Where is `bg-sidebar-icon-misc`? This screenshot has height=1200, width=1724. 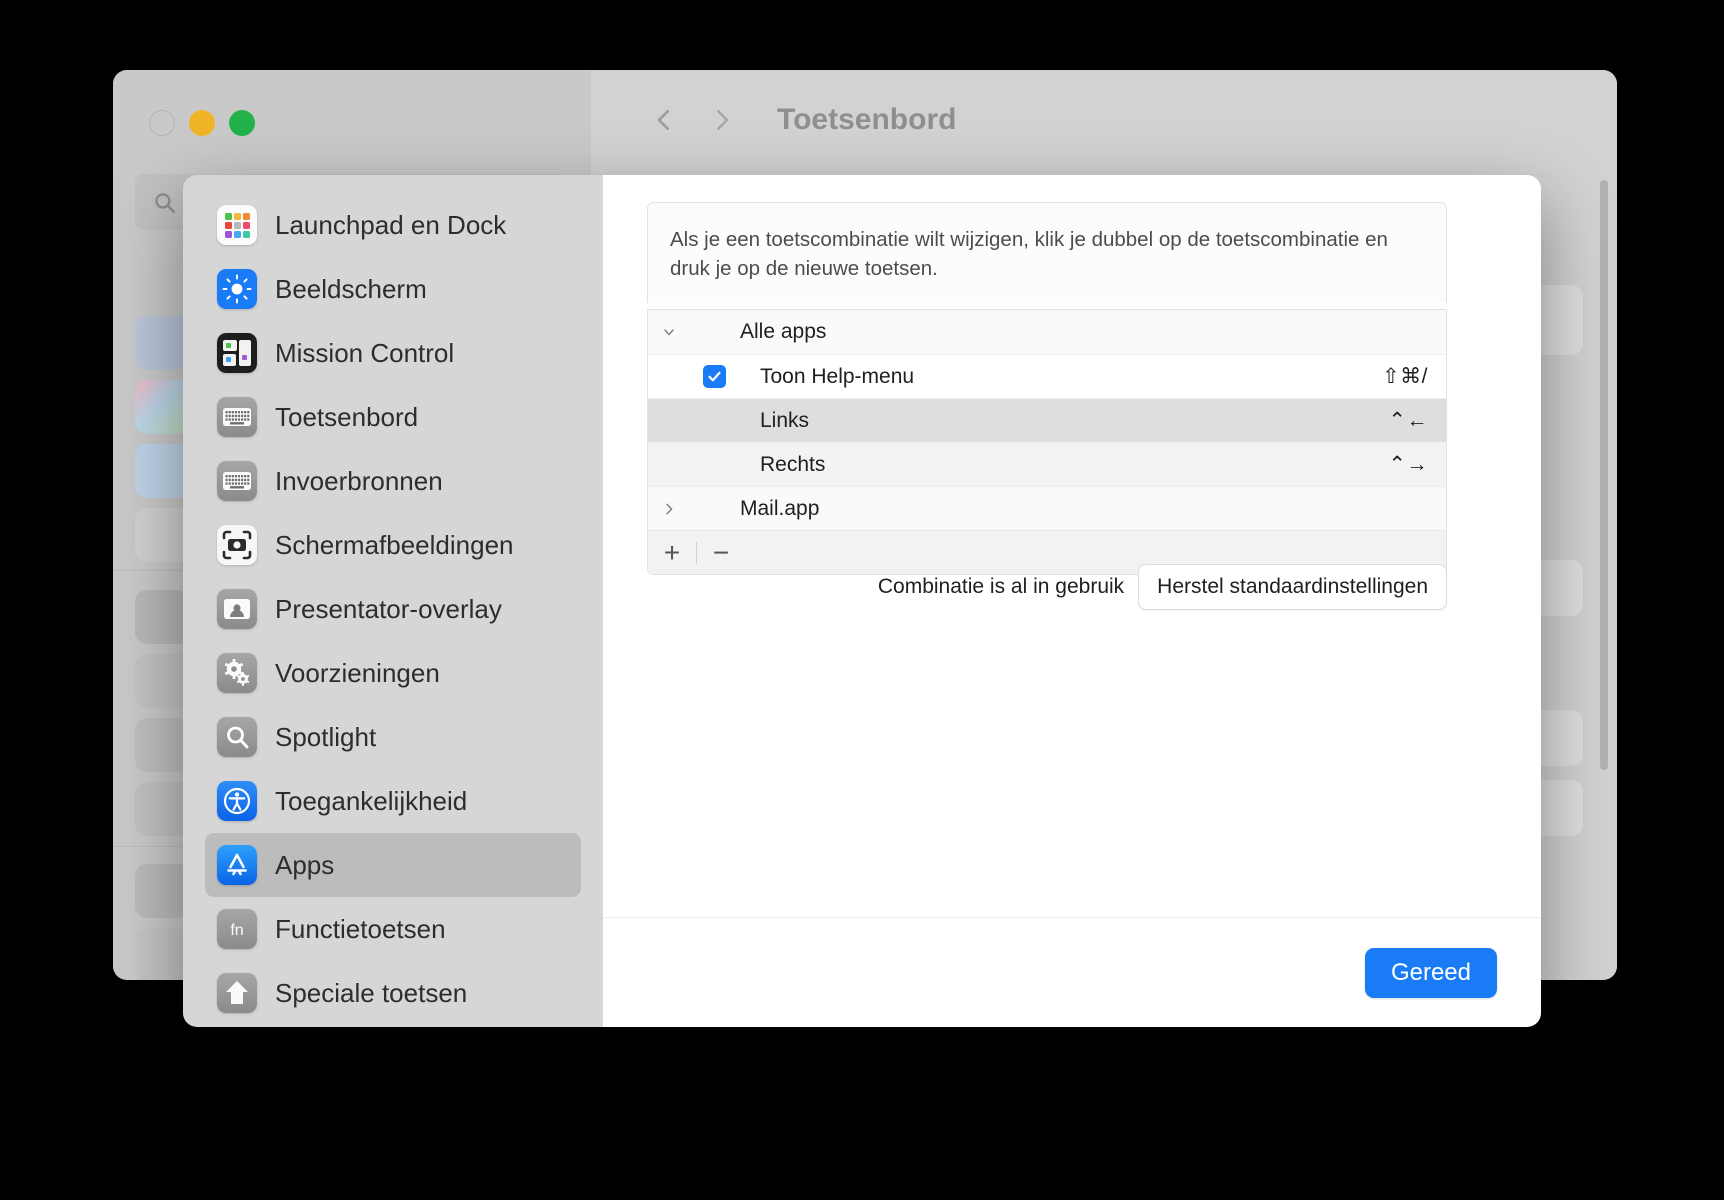 bg-sidebar-icon-misc is located at coordinates (162, 891).